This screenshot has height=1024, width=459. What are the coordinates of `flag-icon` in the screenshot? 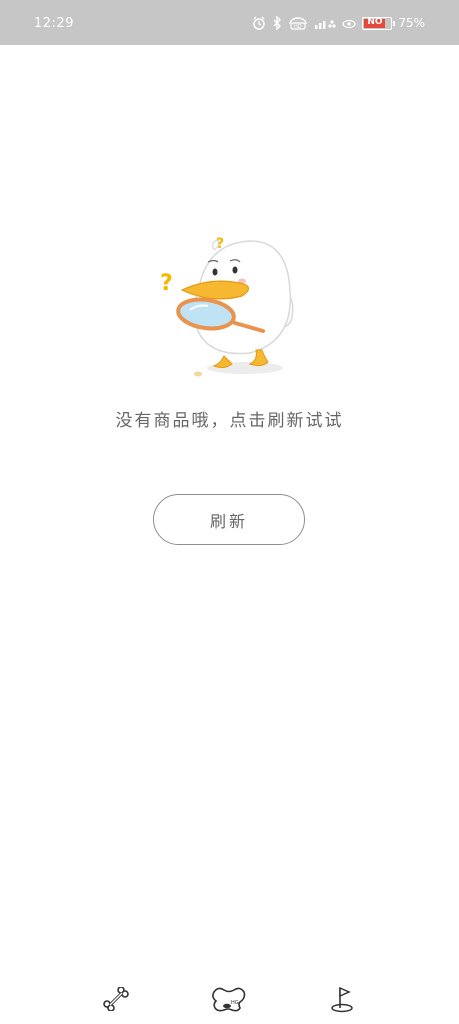 It's located at (342, 1001).